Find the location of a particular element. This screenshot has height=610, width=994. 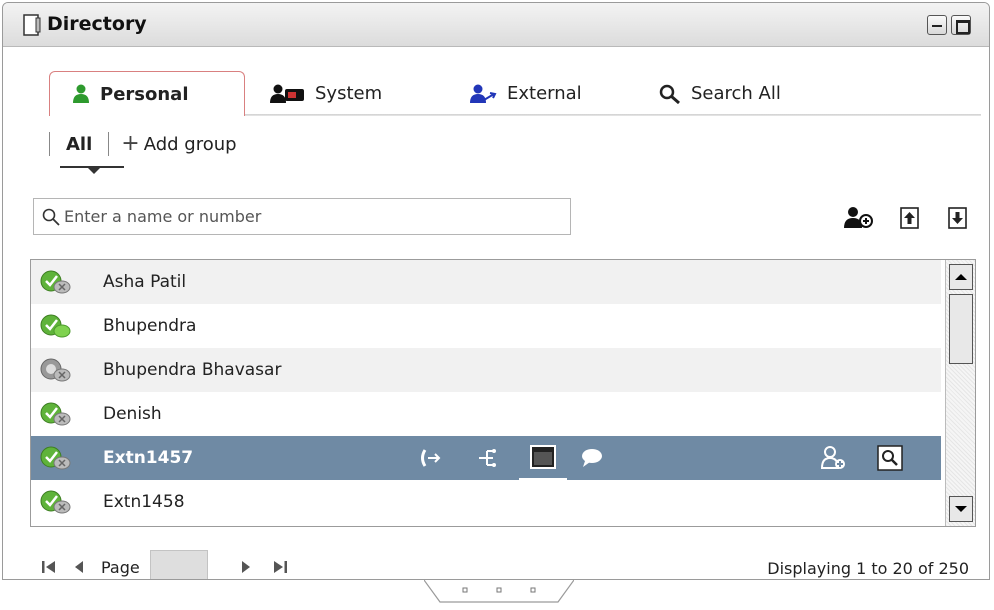

scroll-thumb is located at coordinates (961, 329).